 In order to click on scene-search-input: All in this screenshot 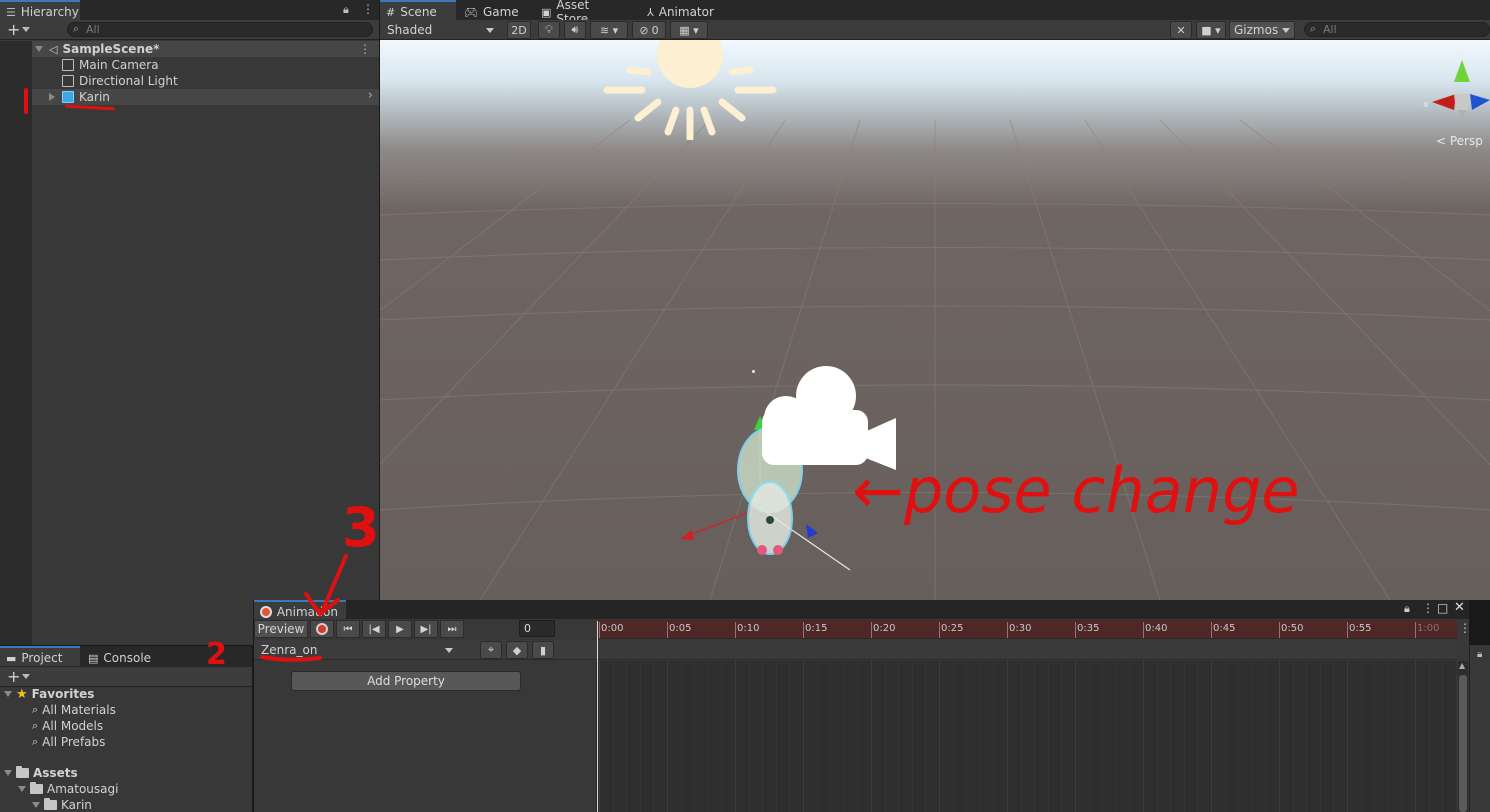, I will do `click(1397, 29)`.